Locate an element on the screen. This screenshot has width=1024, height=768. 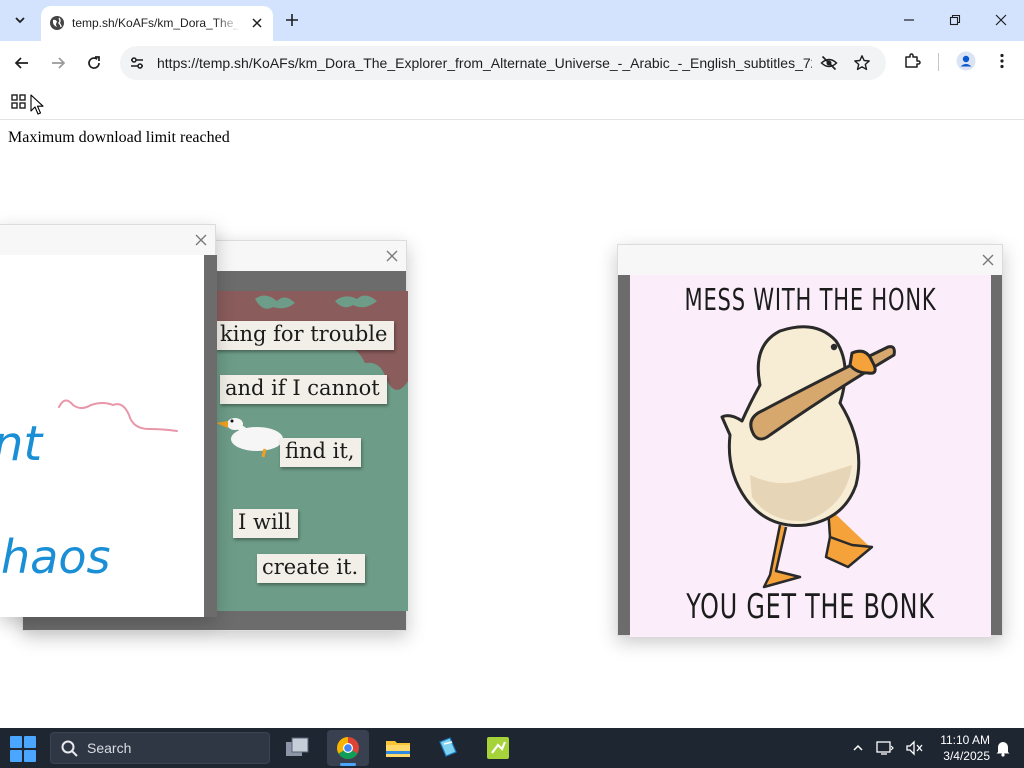
bookmark-button is located at coordinates (862, 63).